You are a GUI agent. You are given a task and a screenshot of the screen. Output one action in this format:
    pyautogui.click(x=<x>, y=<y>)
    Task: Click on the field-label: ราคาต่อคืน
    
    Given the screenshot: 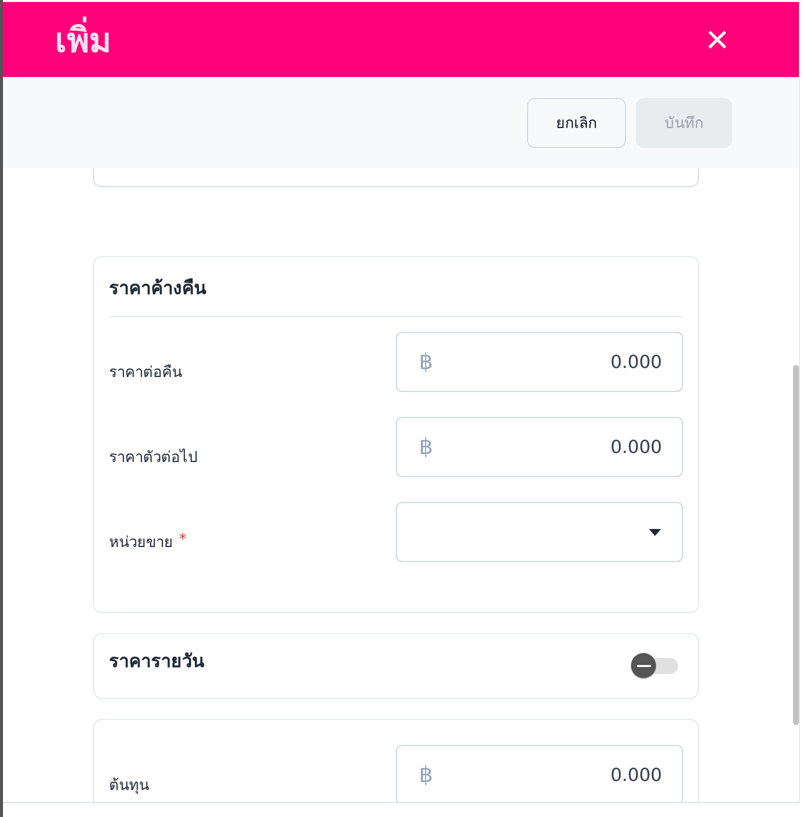 What is the action you would take?
    pyautogui.click(x=145, y=372)
    